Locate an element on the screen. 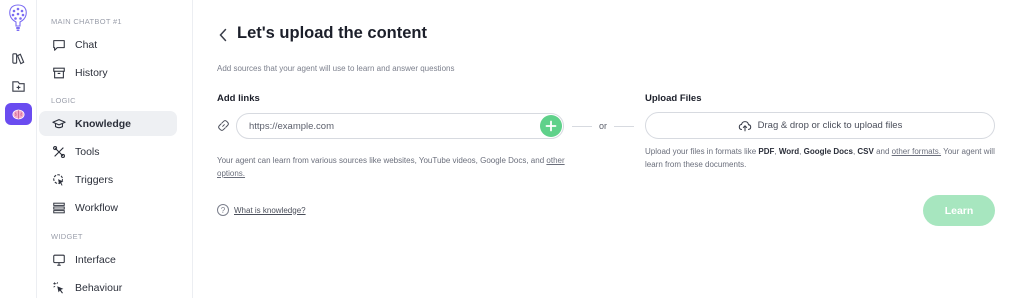 This screenshot has height=298, width=1024. page-title: Let's upload the content is located at coordinates (332, 33).